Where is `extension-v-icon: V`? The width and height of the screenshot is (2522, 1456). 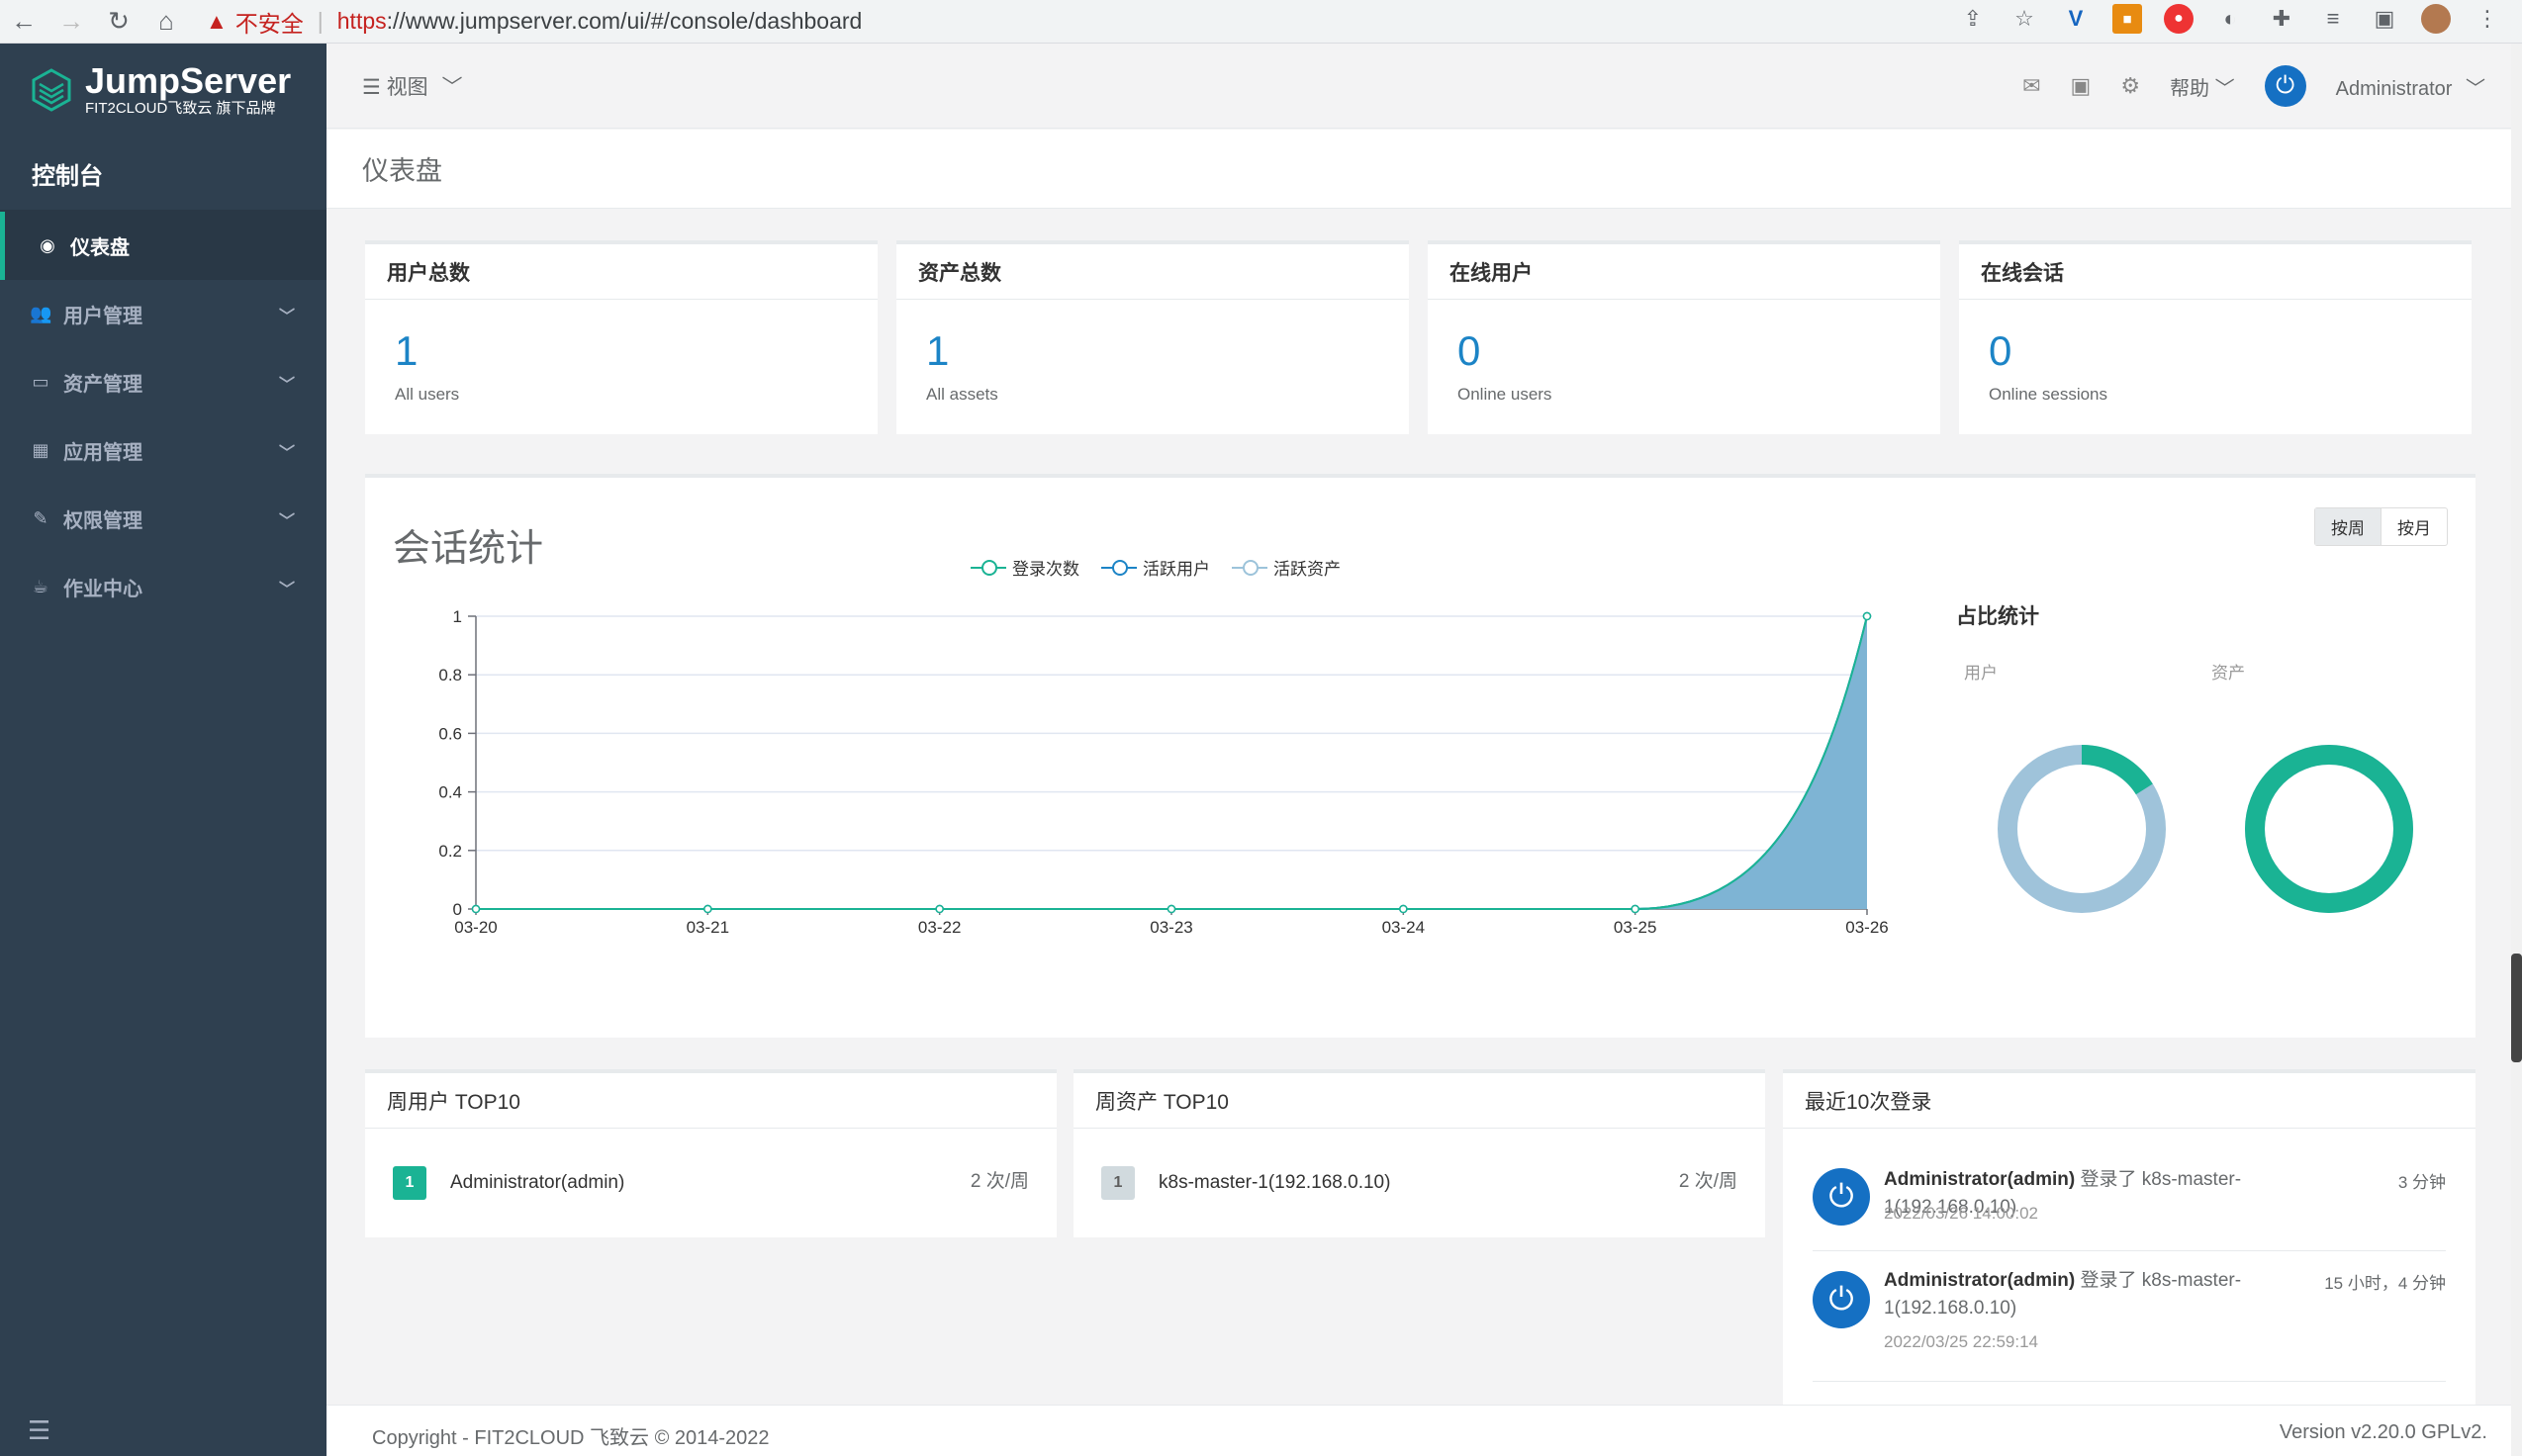 extension-v-icon: V is located at coordinates (2076, 19).